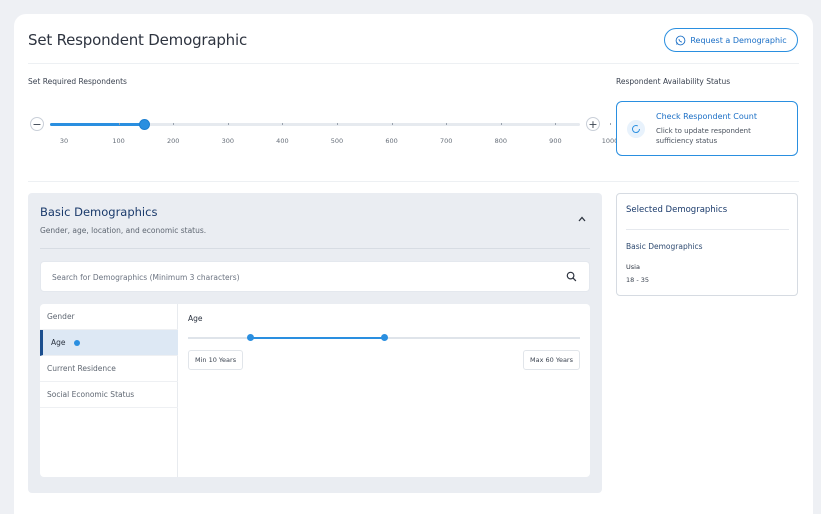  Describe the element at coordinates (551, 360) in the screenshot. I see `age-max-label: Max 60 Years` at that location.